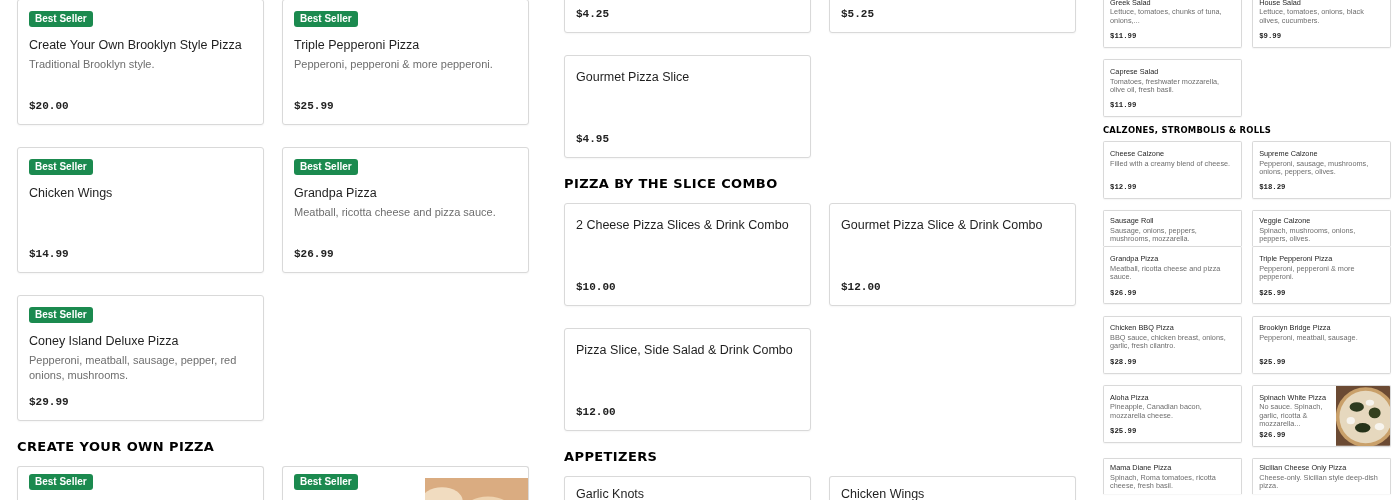 The height and width of the screenshot is (500, 1400). Describe the element at coordinates (611, 457) in the screenshot. I see `section-heading: APPETIZERS` at that location.